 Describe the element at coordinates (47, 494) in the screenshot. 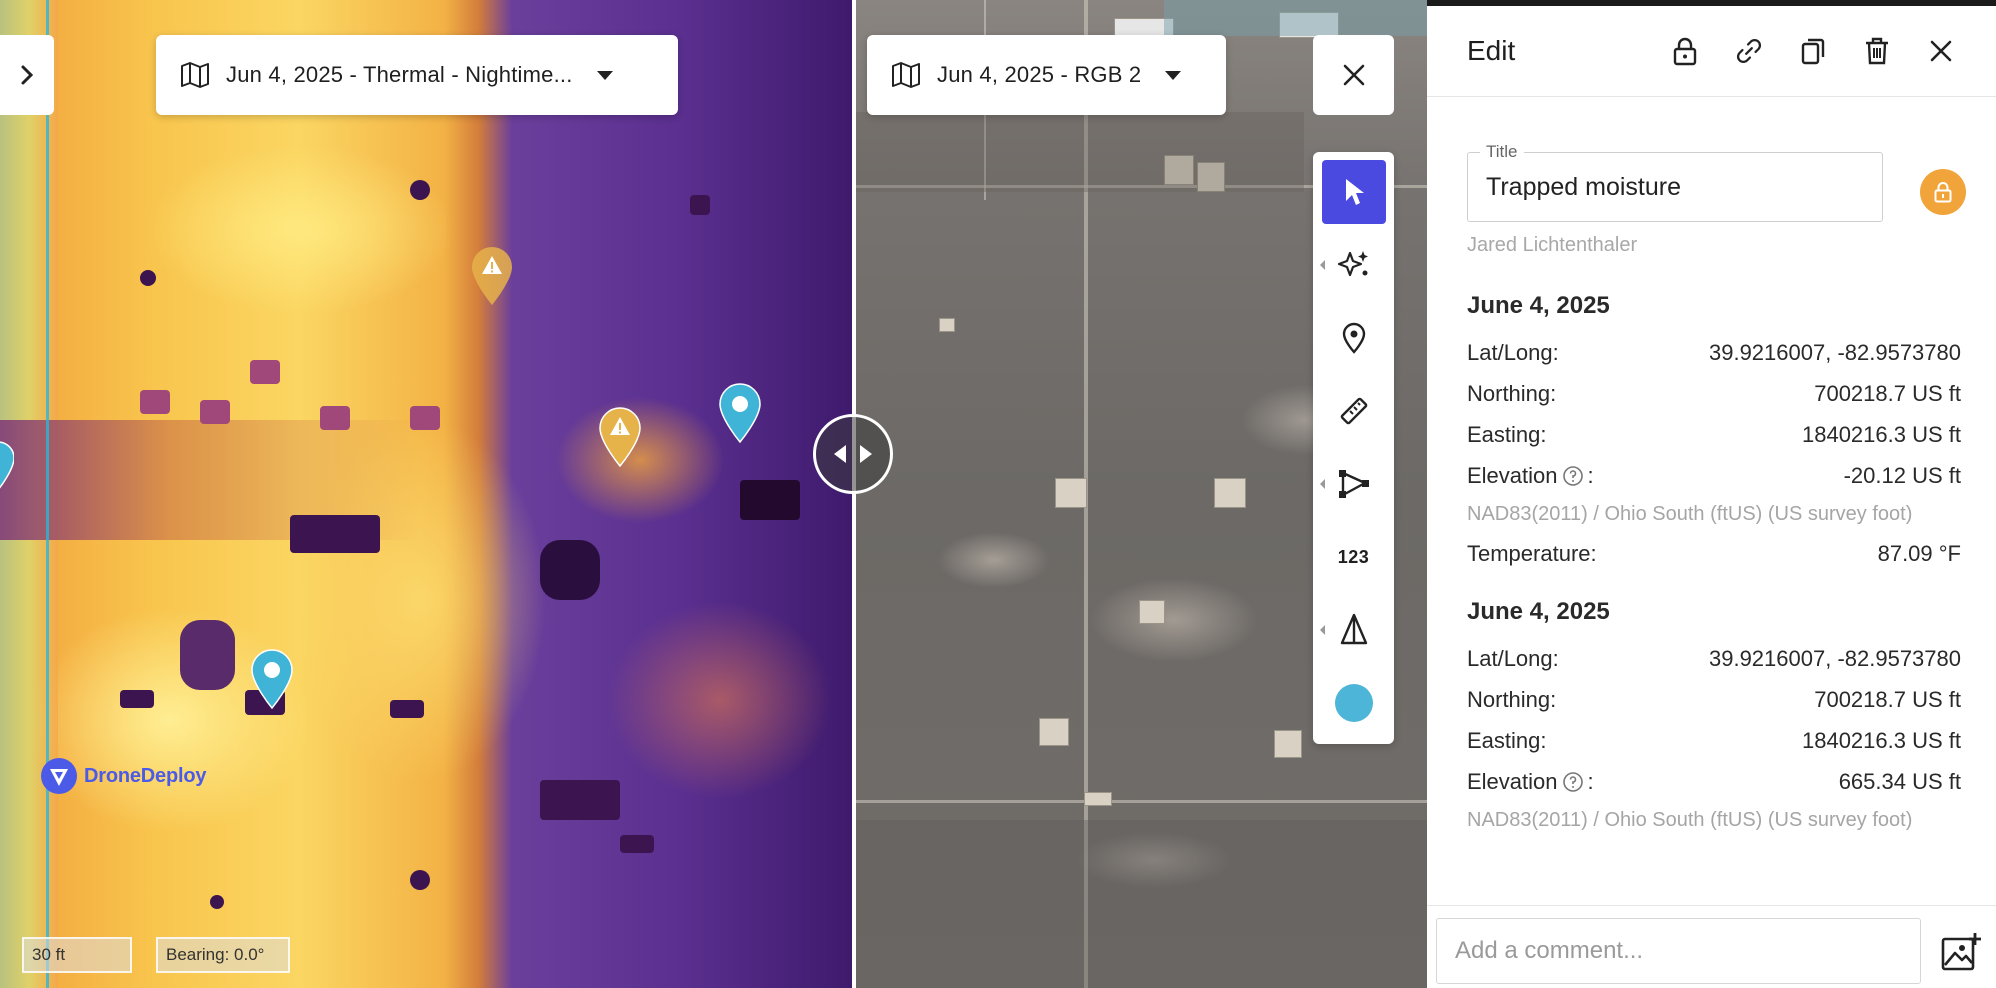

I see `roof-edge-line` at that location.